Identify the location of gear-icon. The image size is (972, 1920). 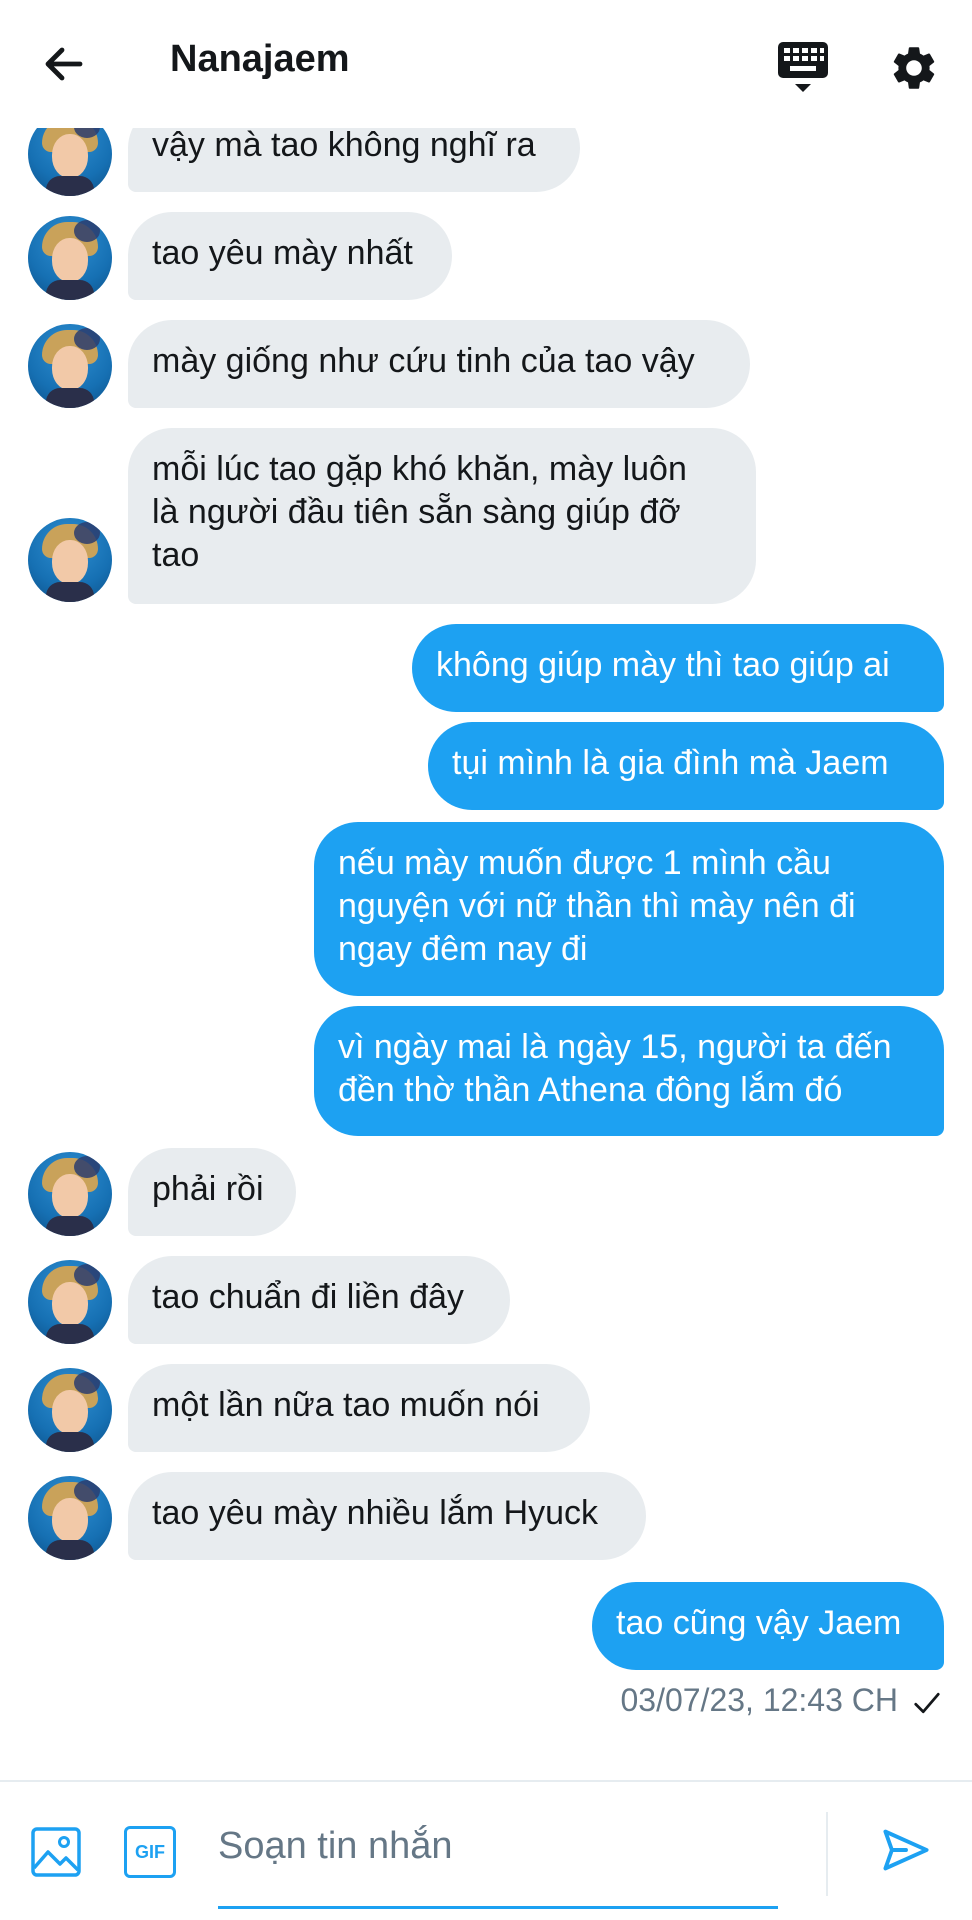
(914, 68).